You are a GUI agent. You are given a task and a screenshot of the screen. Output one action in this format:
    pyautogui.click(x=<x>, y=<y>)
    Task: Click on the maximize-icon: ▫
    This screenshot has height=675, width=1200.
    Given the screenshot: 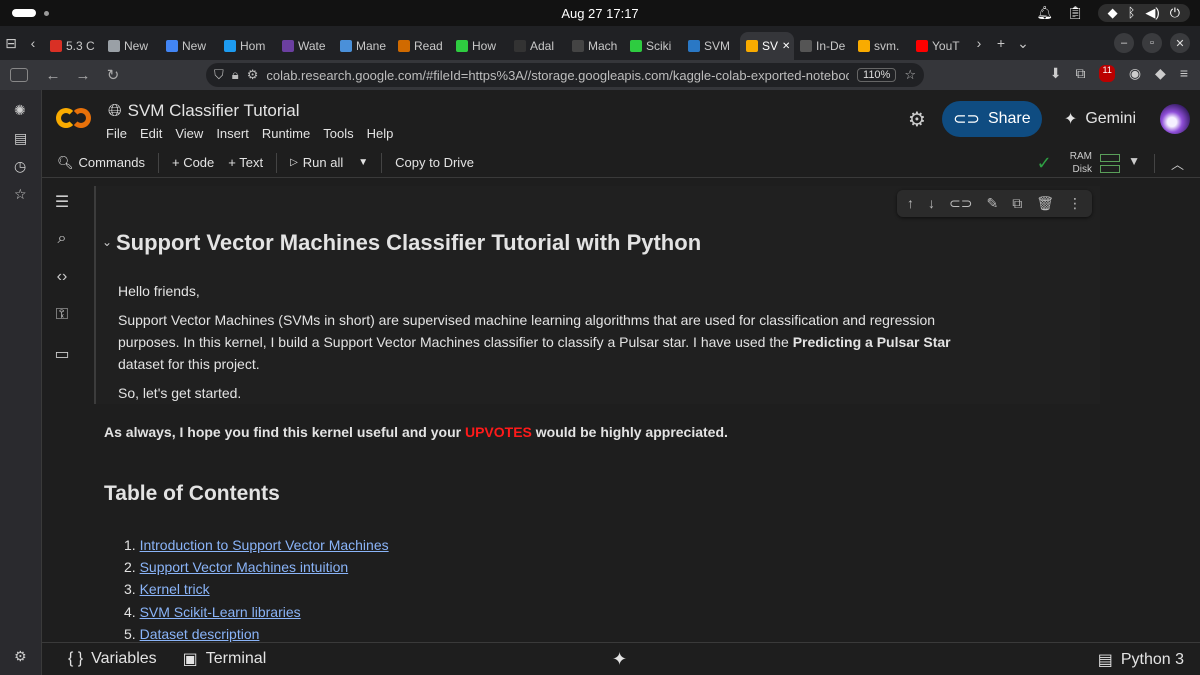 What is the action you would take?
    pyautogui.click(x=1152, y=43)
    